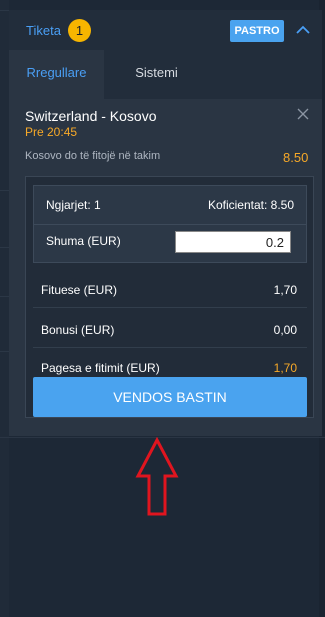 This screenshot has height=617, width=325. I want to click on bet-type-tabs: Rregullare Sistemi, so click(165, 74).